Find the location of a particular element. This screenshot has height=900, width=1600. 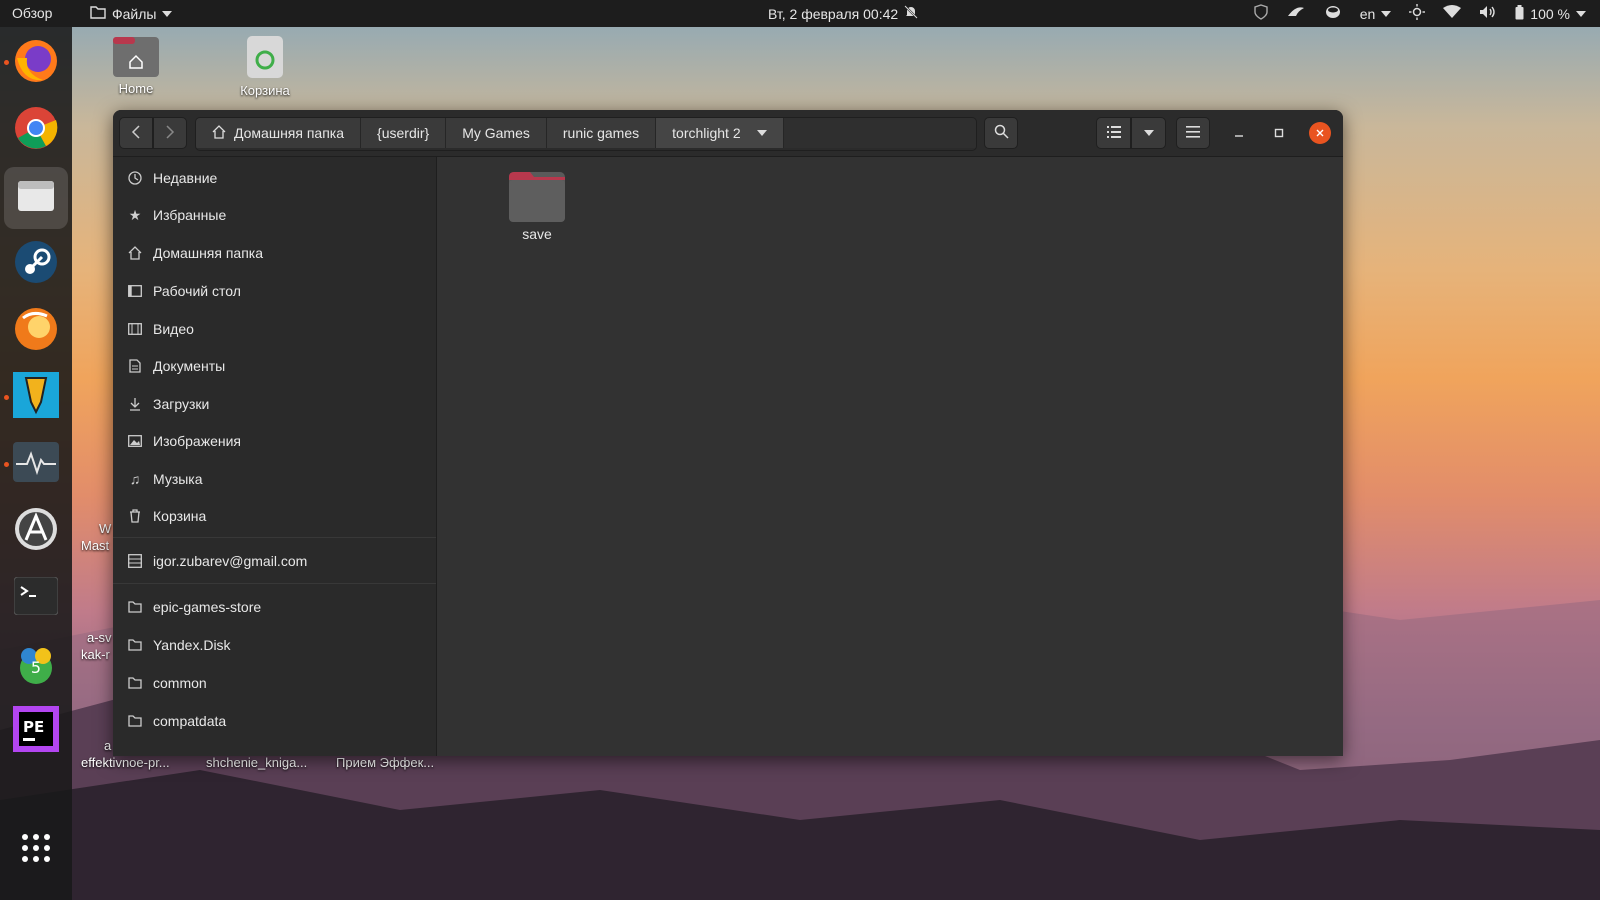

cloud-icon is located at coordinates (1296, 13).